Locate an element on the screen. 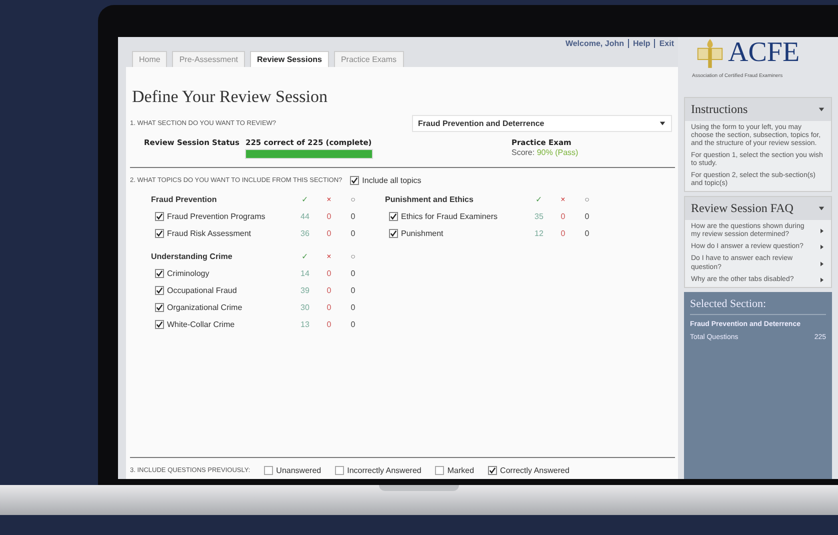  group-heading: Punishment and Ethics is located at coordinates (429, 199).